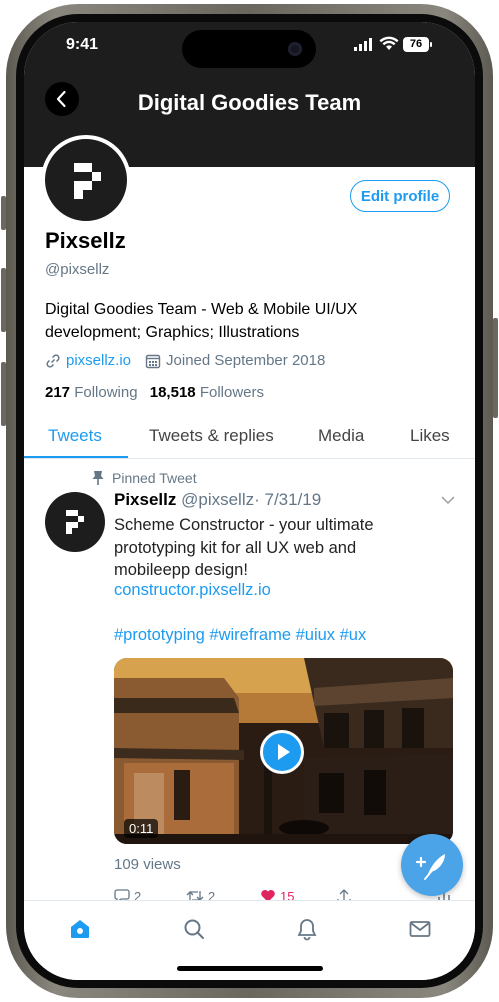  Describe the element at coordinates (53, 360) in the screenshot. I see `link-icon` at that location.